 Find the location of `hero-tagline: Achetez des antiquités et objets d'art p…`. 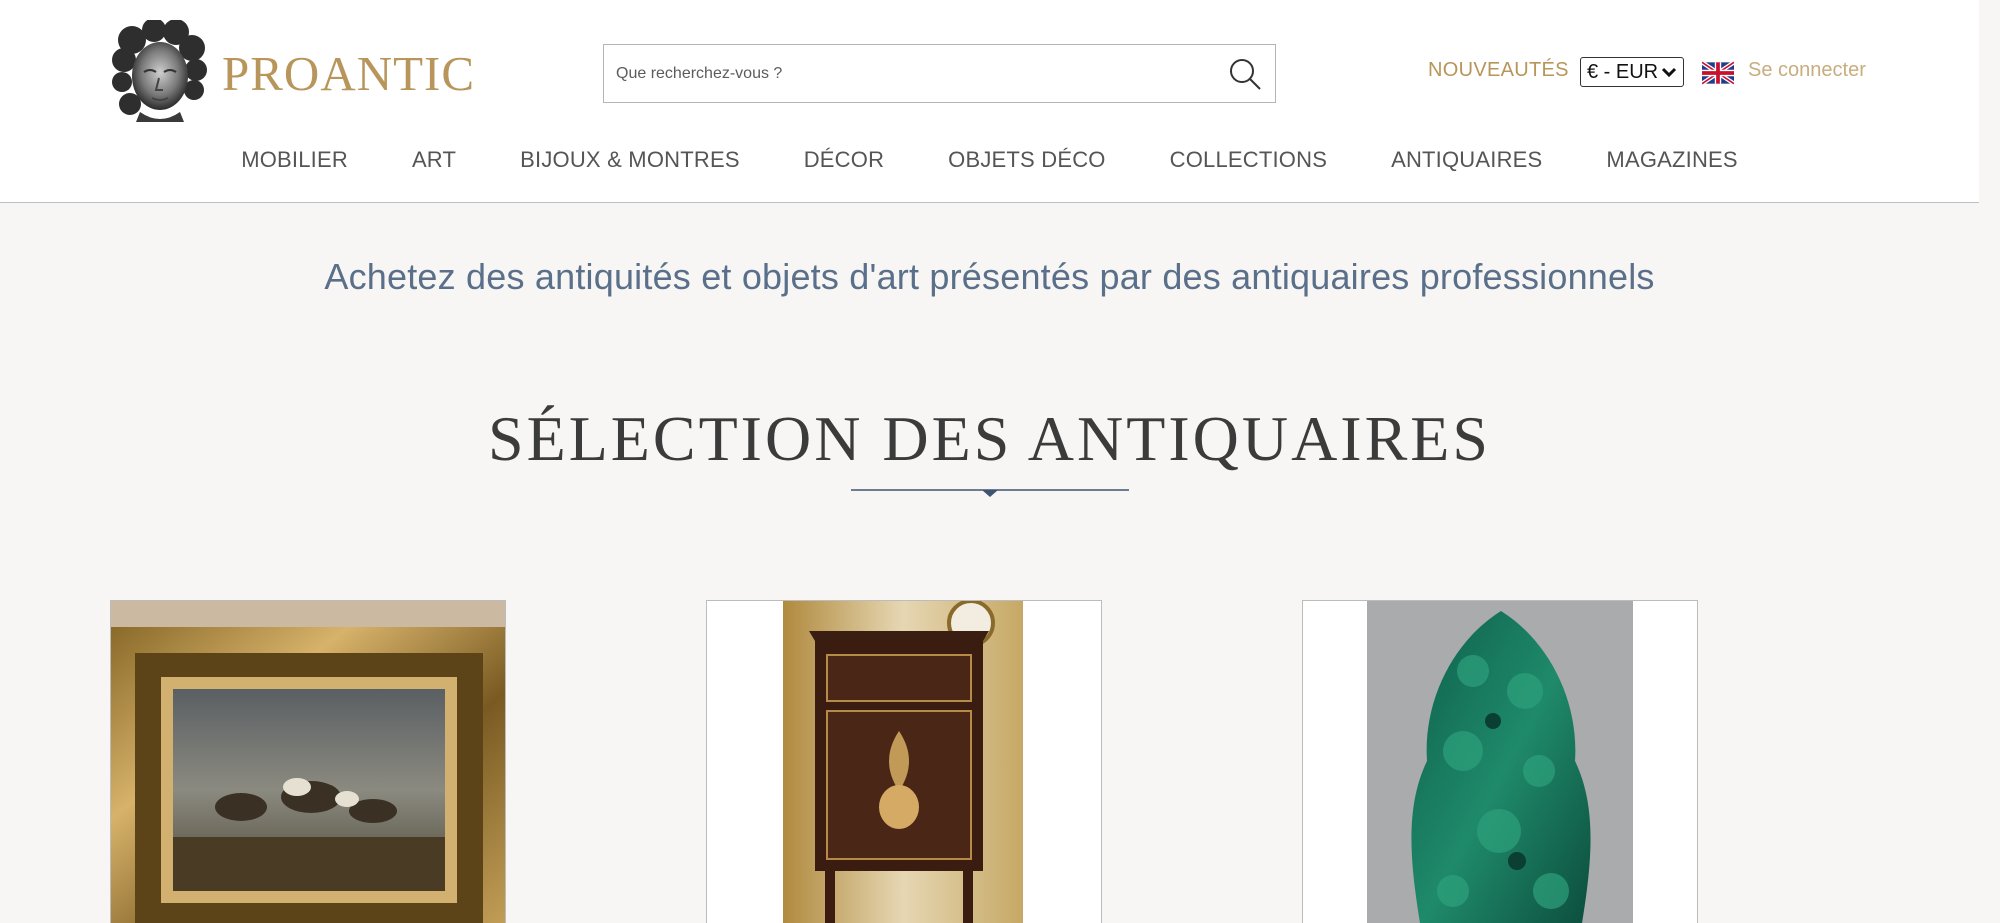

hero-tagline: Achetez des antiquités et objets d'art p… is located at coordinates (989, 276).